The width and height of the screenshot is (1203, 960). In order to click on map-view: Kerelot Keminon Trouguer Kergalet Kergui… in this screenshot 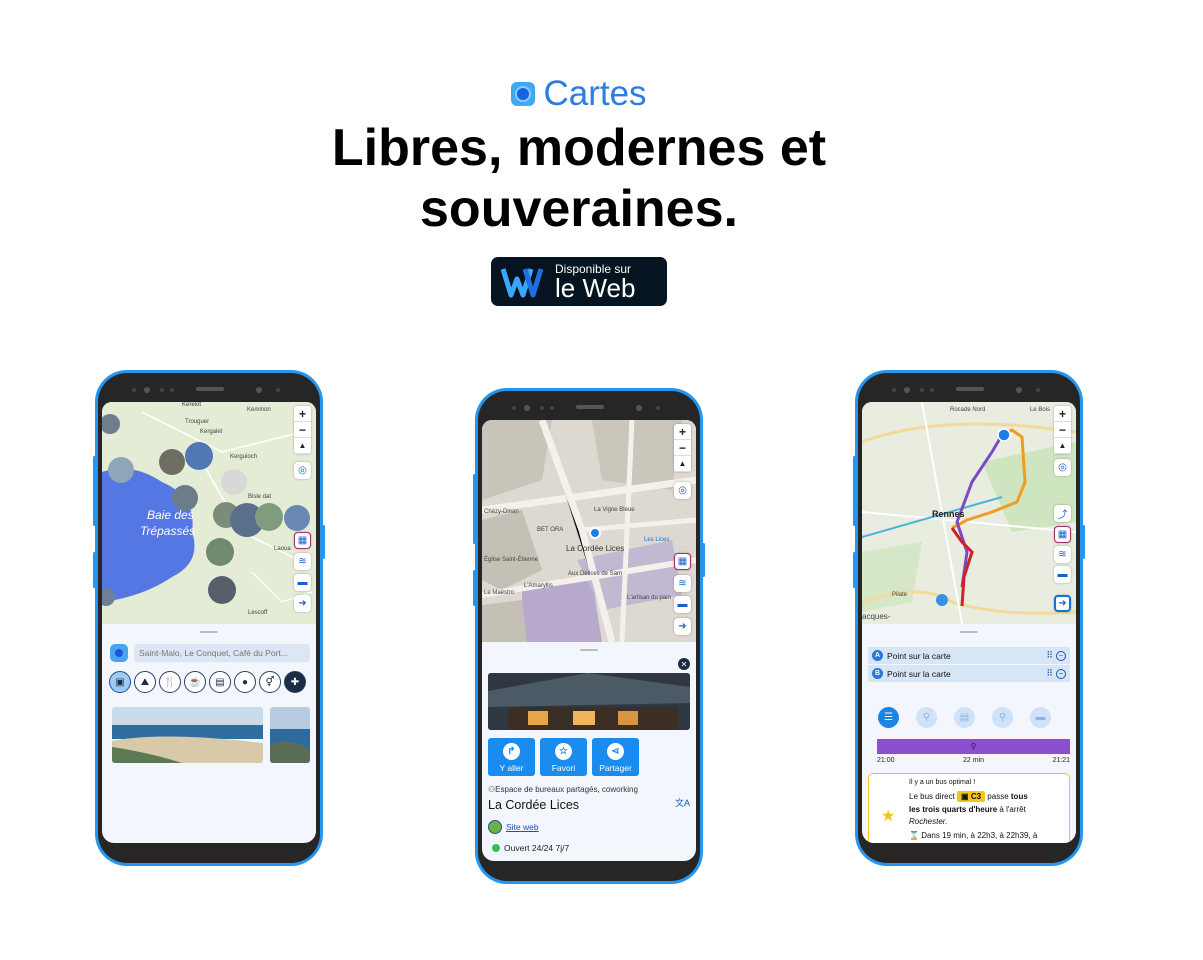, I will do `click(209, 513)`.